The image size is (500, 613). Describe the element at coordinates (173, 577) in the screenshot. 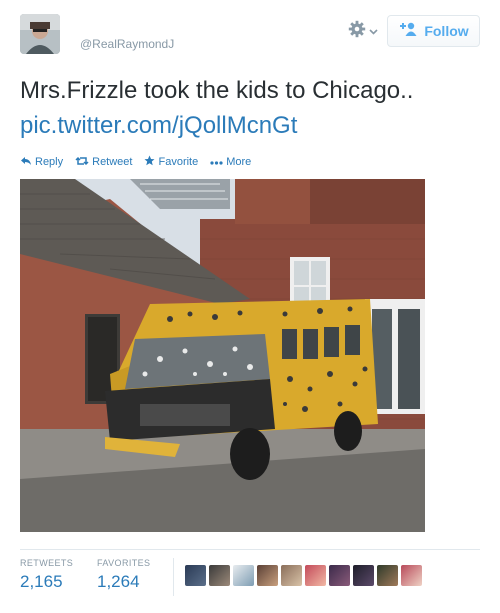

I see `stats-separator` at that location.